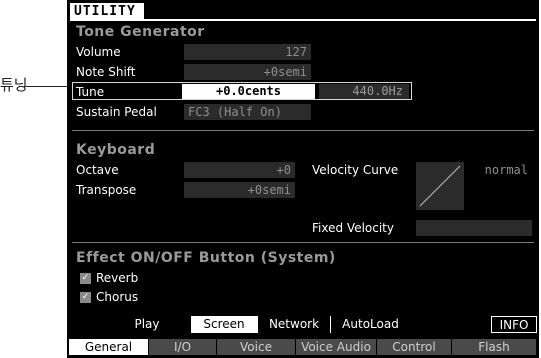  I want to click on upper-tab-bar: Play Screen Network AutoLoad INFO, so click(303, 324).